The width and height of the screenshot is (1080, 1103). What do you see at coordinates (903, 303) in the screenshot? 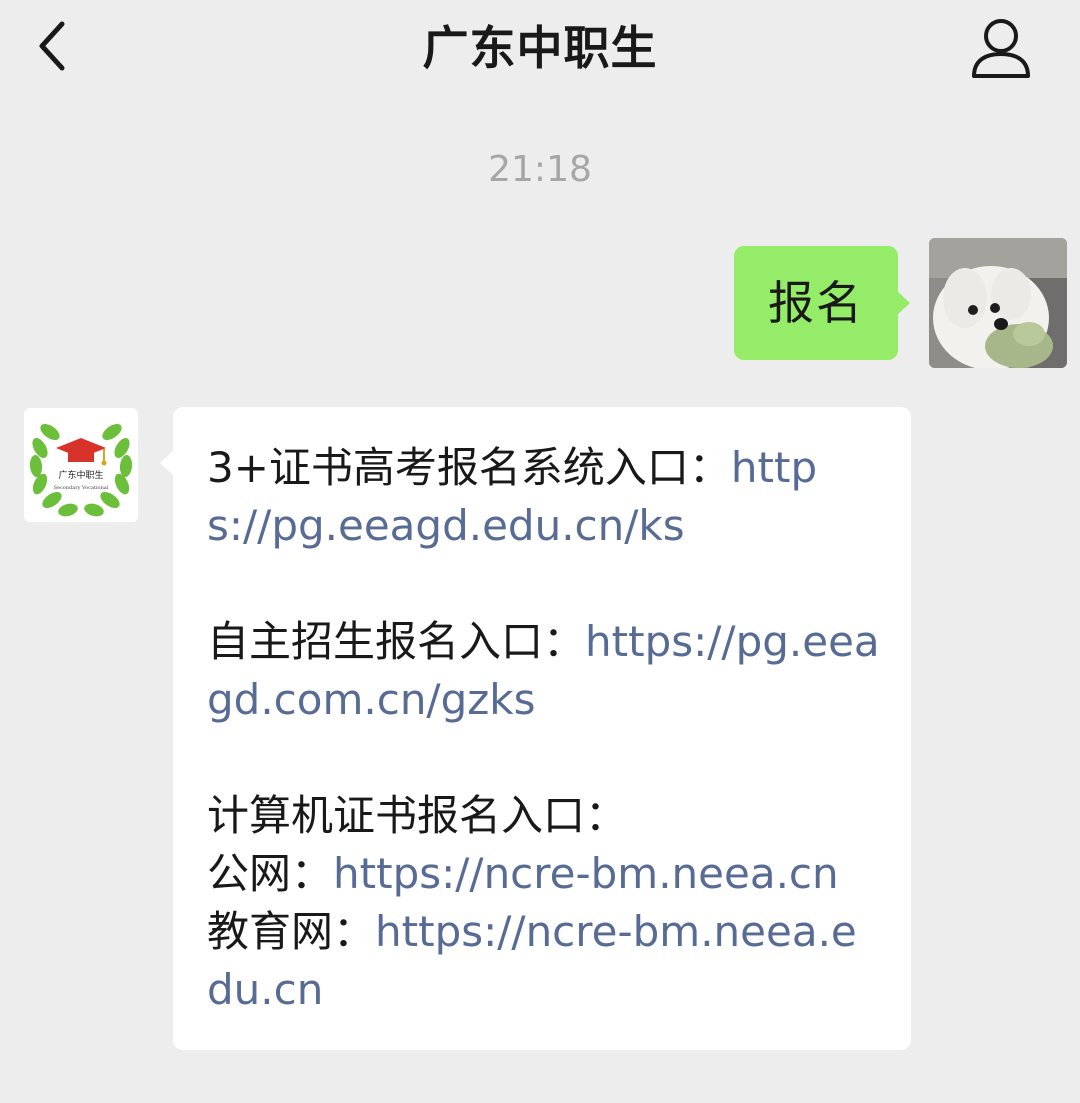
I see `outgoing-bubble-tail` at bounding box center [903, 303].